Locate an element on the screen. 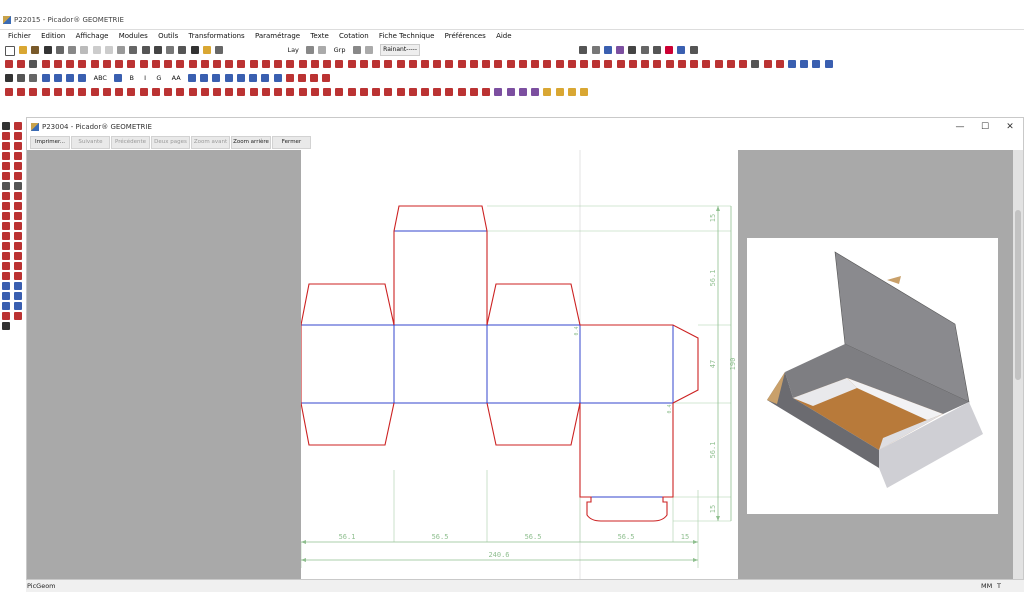 This screenshot has height=604, width=1024. copy-geom-icon is located at coordinates (302, 64).